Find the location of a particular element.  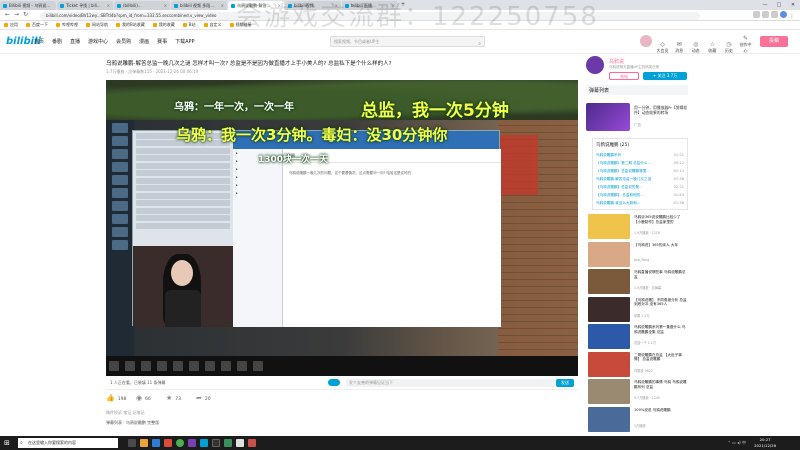

browser-tab: (bilibili)... × is located at coordinates (142, 5).